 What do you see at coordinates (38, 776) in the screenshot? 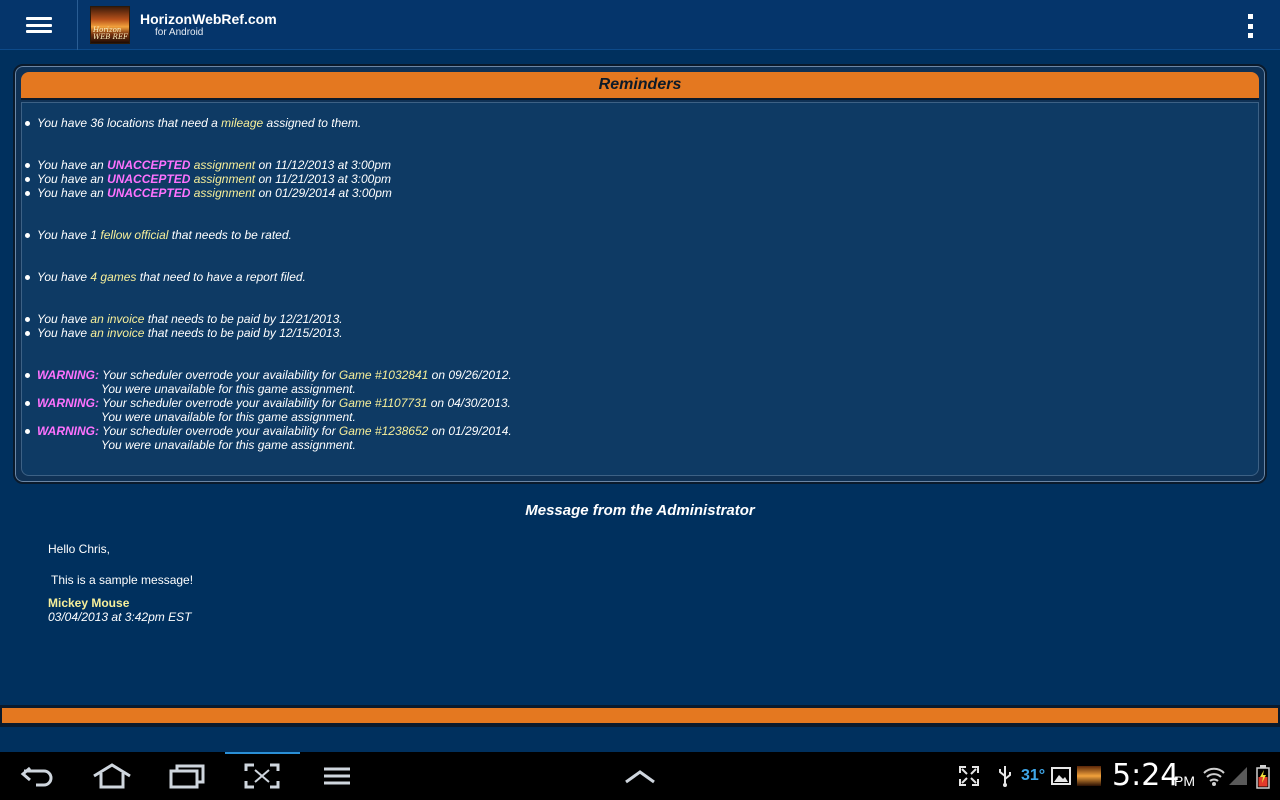
I see `back-icon` at bounding box center [38, 776].